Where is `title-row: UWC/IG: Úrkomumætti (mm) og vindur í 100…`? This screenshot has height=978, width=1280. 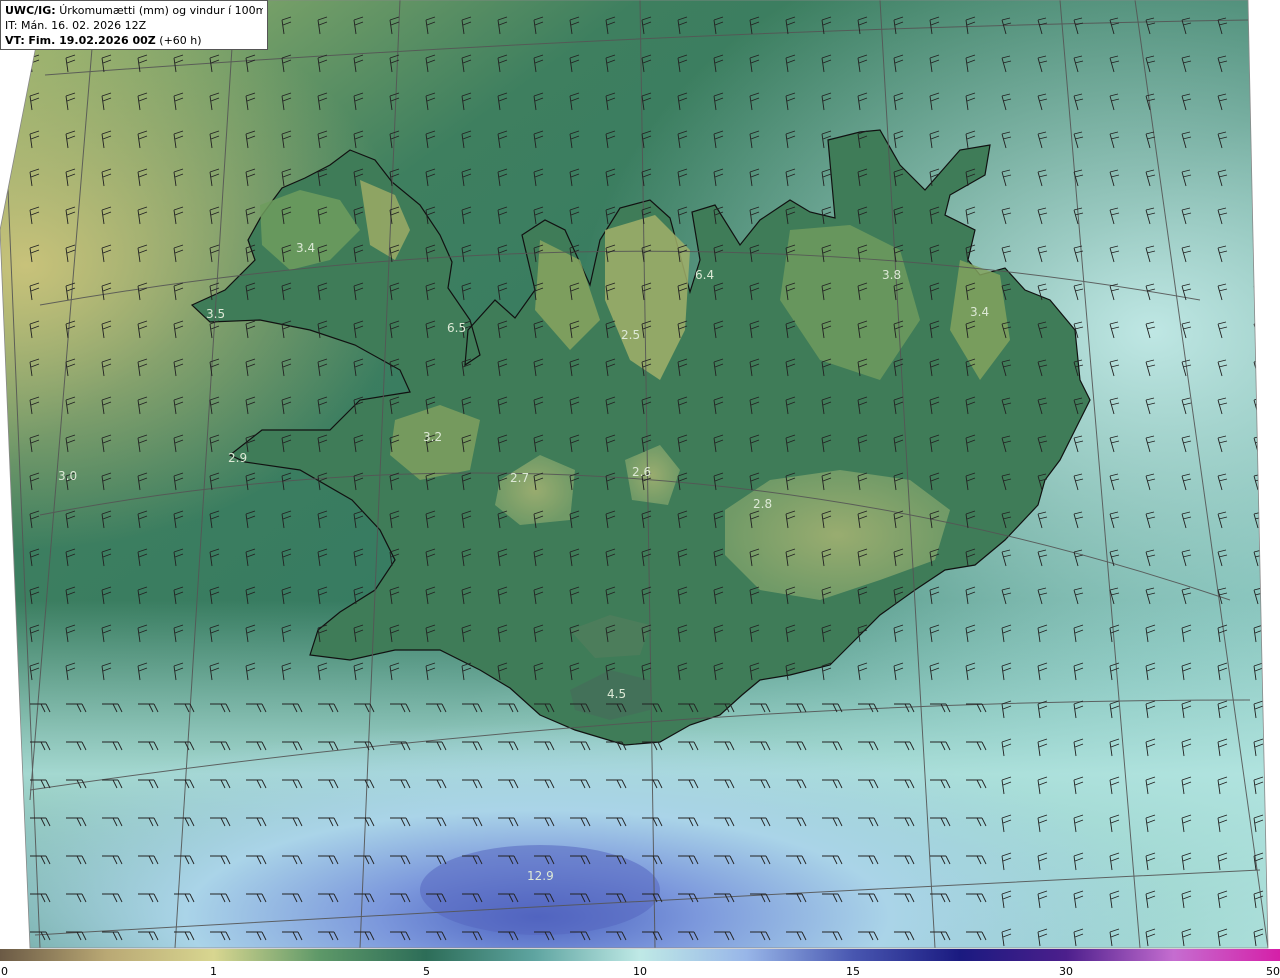
title-row: UWC/IG: Úrkomumætti (mm) og vindur í 100… is located at coordinates (134, 10).